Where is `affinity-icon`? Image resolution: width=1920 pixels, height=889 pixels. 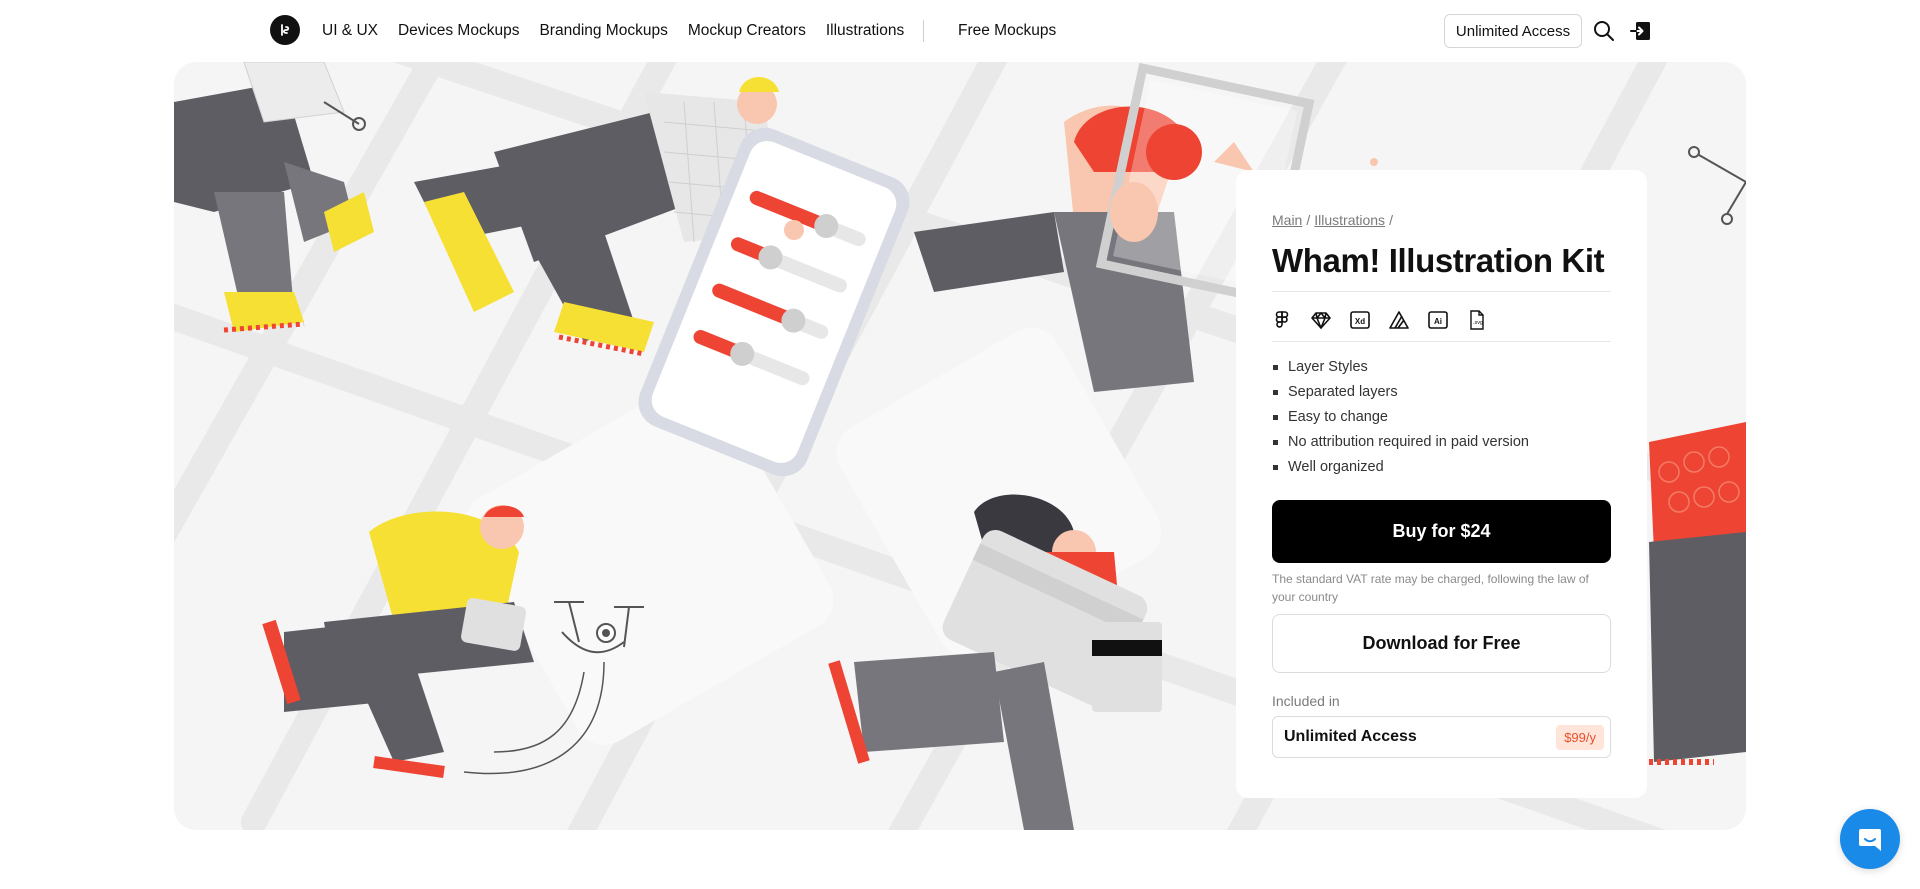
affinity-icon is located at coordinates (1408, 320).